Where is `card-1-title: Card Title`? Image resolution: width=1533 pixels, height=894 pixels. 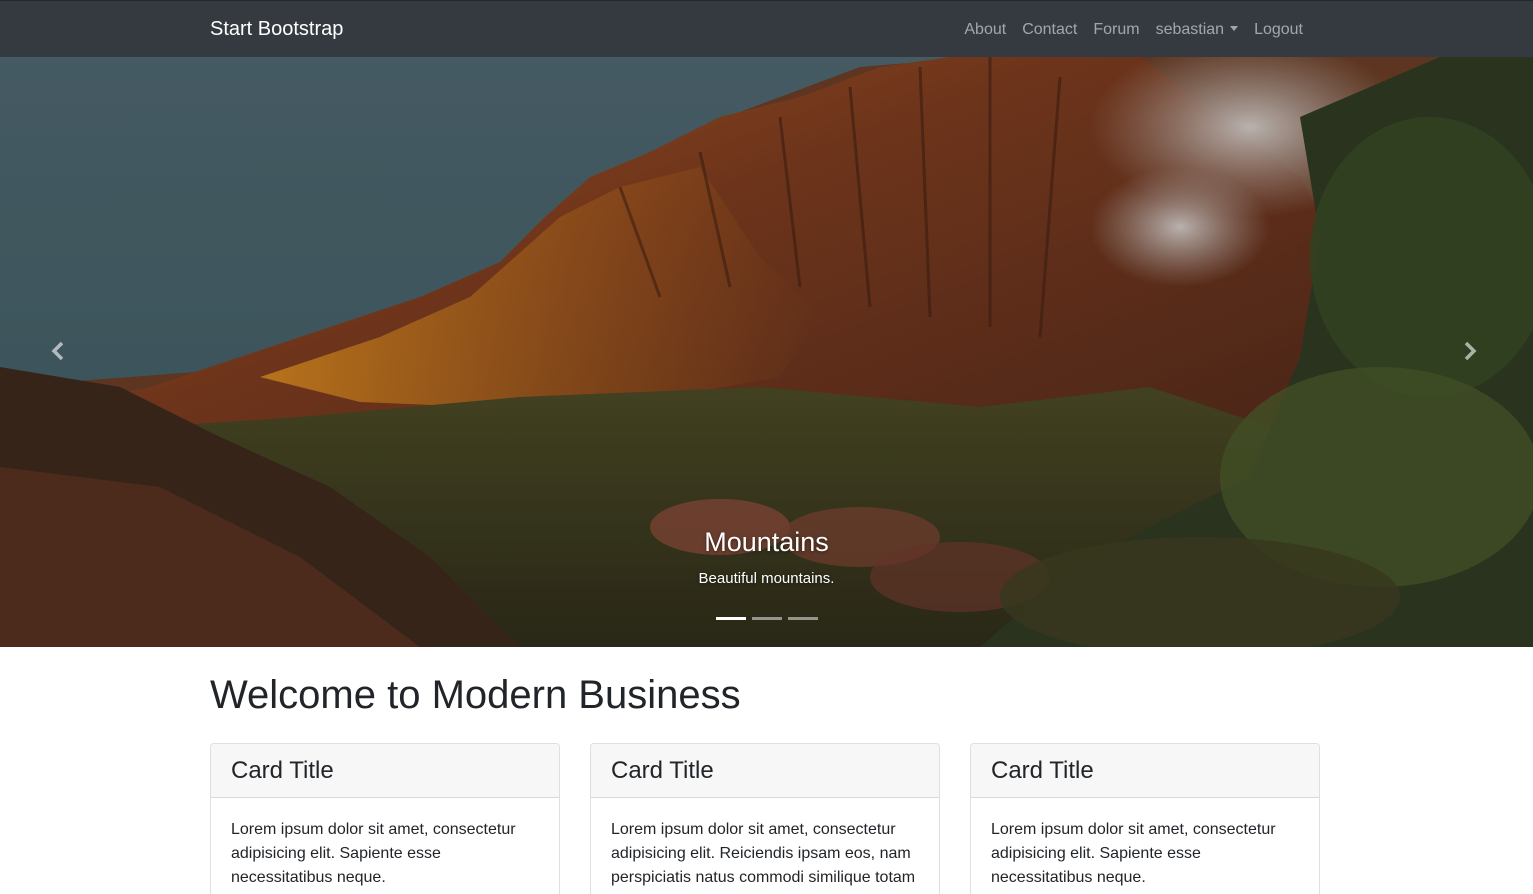 card-1-title: Card Title is located at coordinates (385, 771).